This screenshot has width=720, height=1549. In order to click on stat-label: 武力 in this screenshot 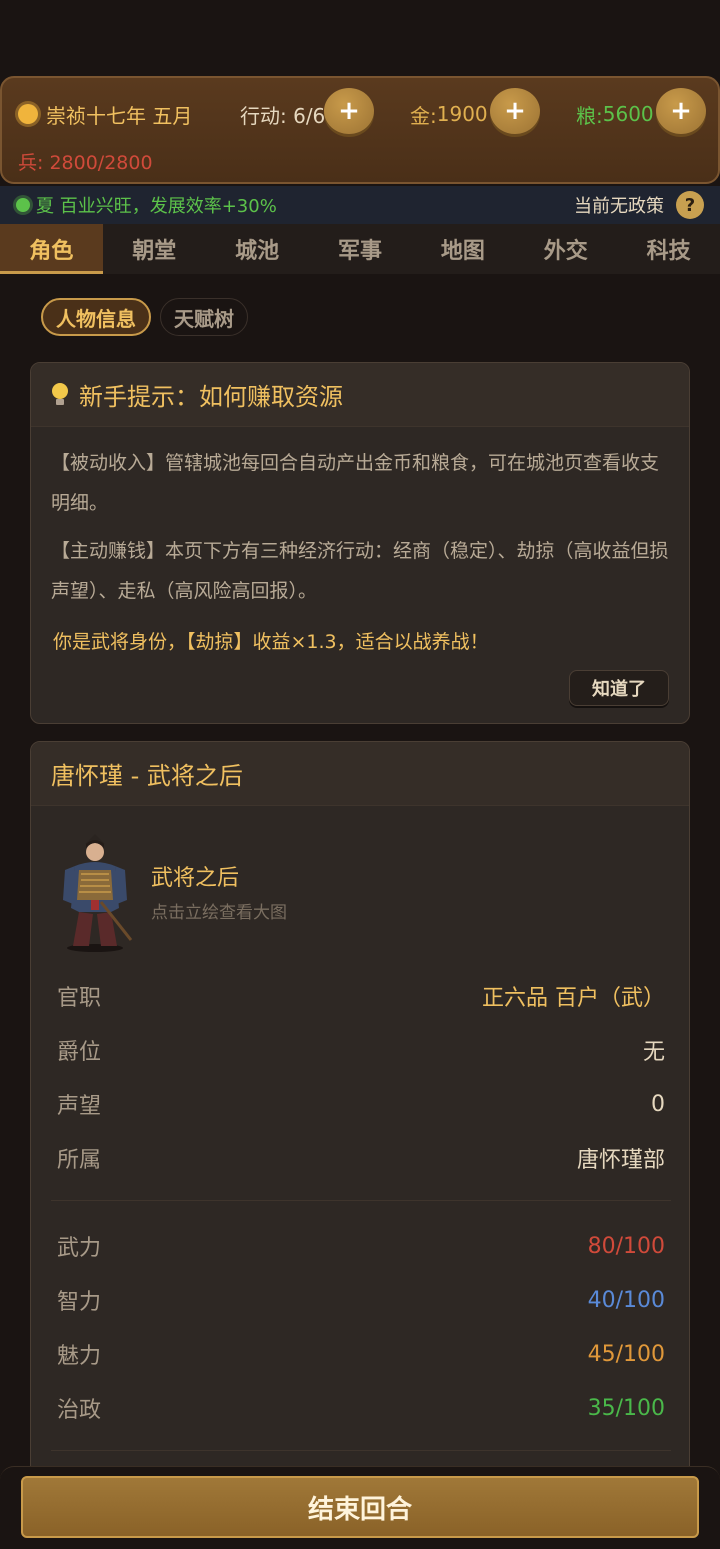, I will do `click(79, 1248)`.